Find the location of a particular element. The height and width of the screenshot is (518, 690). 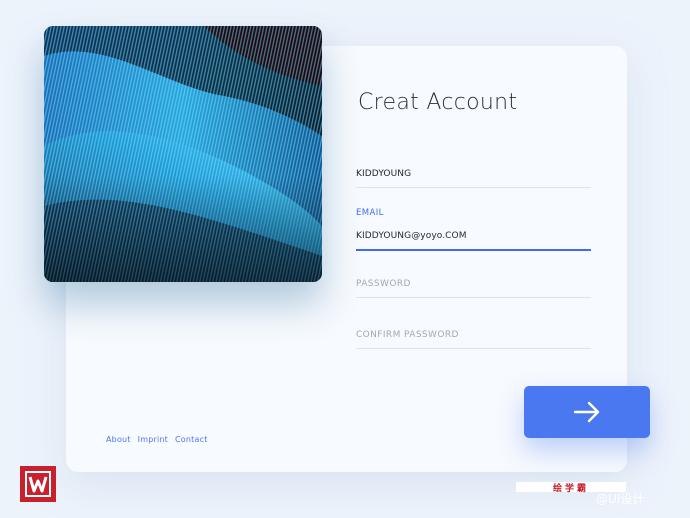

footer-link-contact: Contact is located at coordinates (191, 439).